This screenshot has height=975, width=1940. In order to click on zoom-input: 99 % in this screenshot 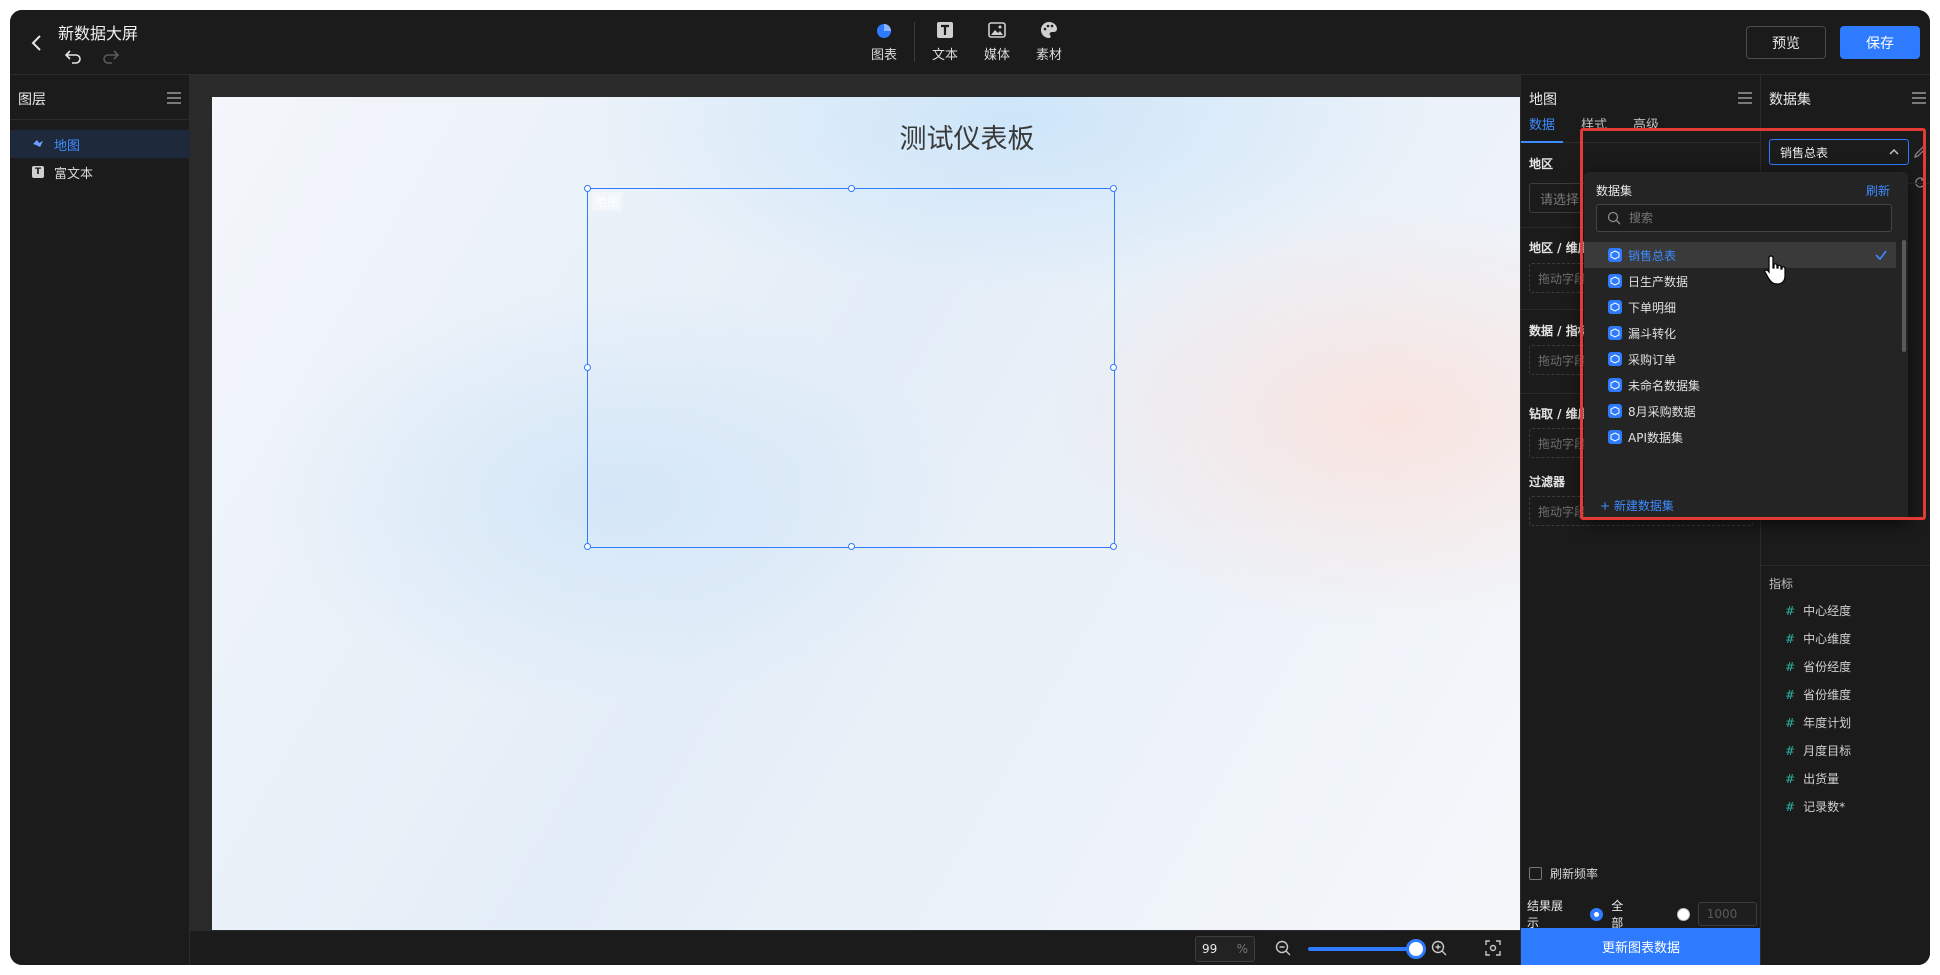, I will do `click(1225, 949)`.